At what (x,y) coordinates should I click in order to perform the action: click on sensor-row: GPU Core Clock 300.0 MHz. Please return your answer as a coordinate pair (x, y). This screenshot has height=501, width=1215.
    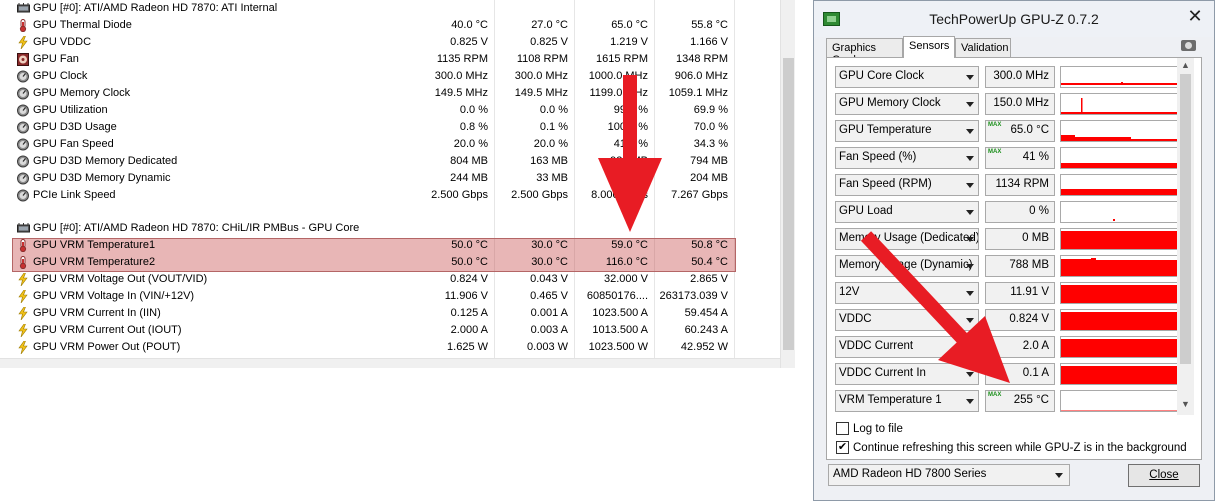
    Looking at the image, I should click on (1009, 77).